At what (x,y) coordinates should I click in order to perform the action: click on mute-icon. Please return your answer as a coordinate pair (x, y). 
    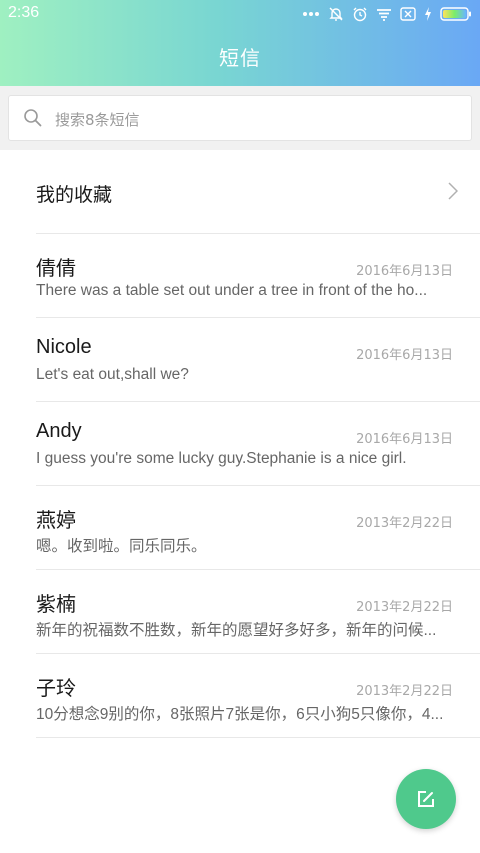
    Looking at the image, I should click on (336, 14).